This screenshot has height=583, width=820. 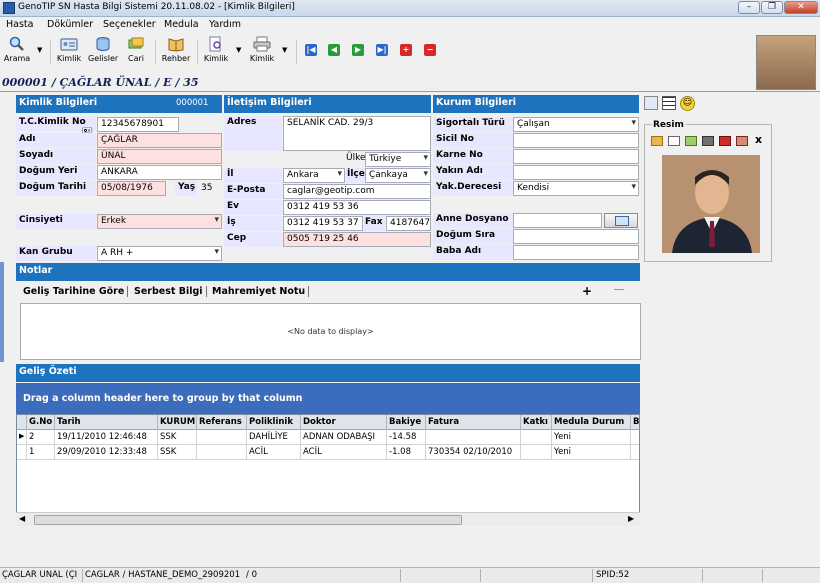 What do you see at coordinates (758, 139) in the screenshot?
I see `close-photo-icon: x` at bounding box center [758, 139].